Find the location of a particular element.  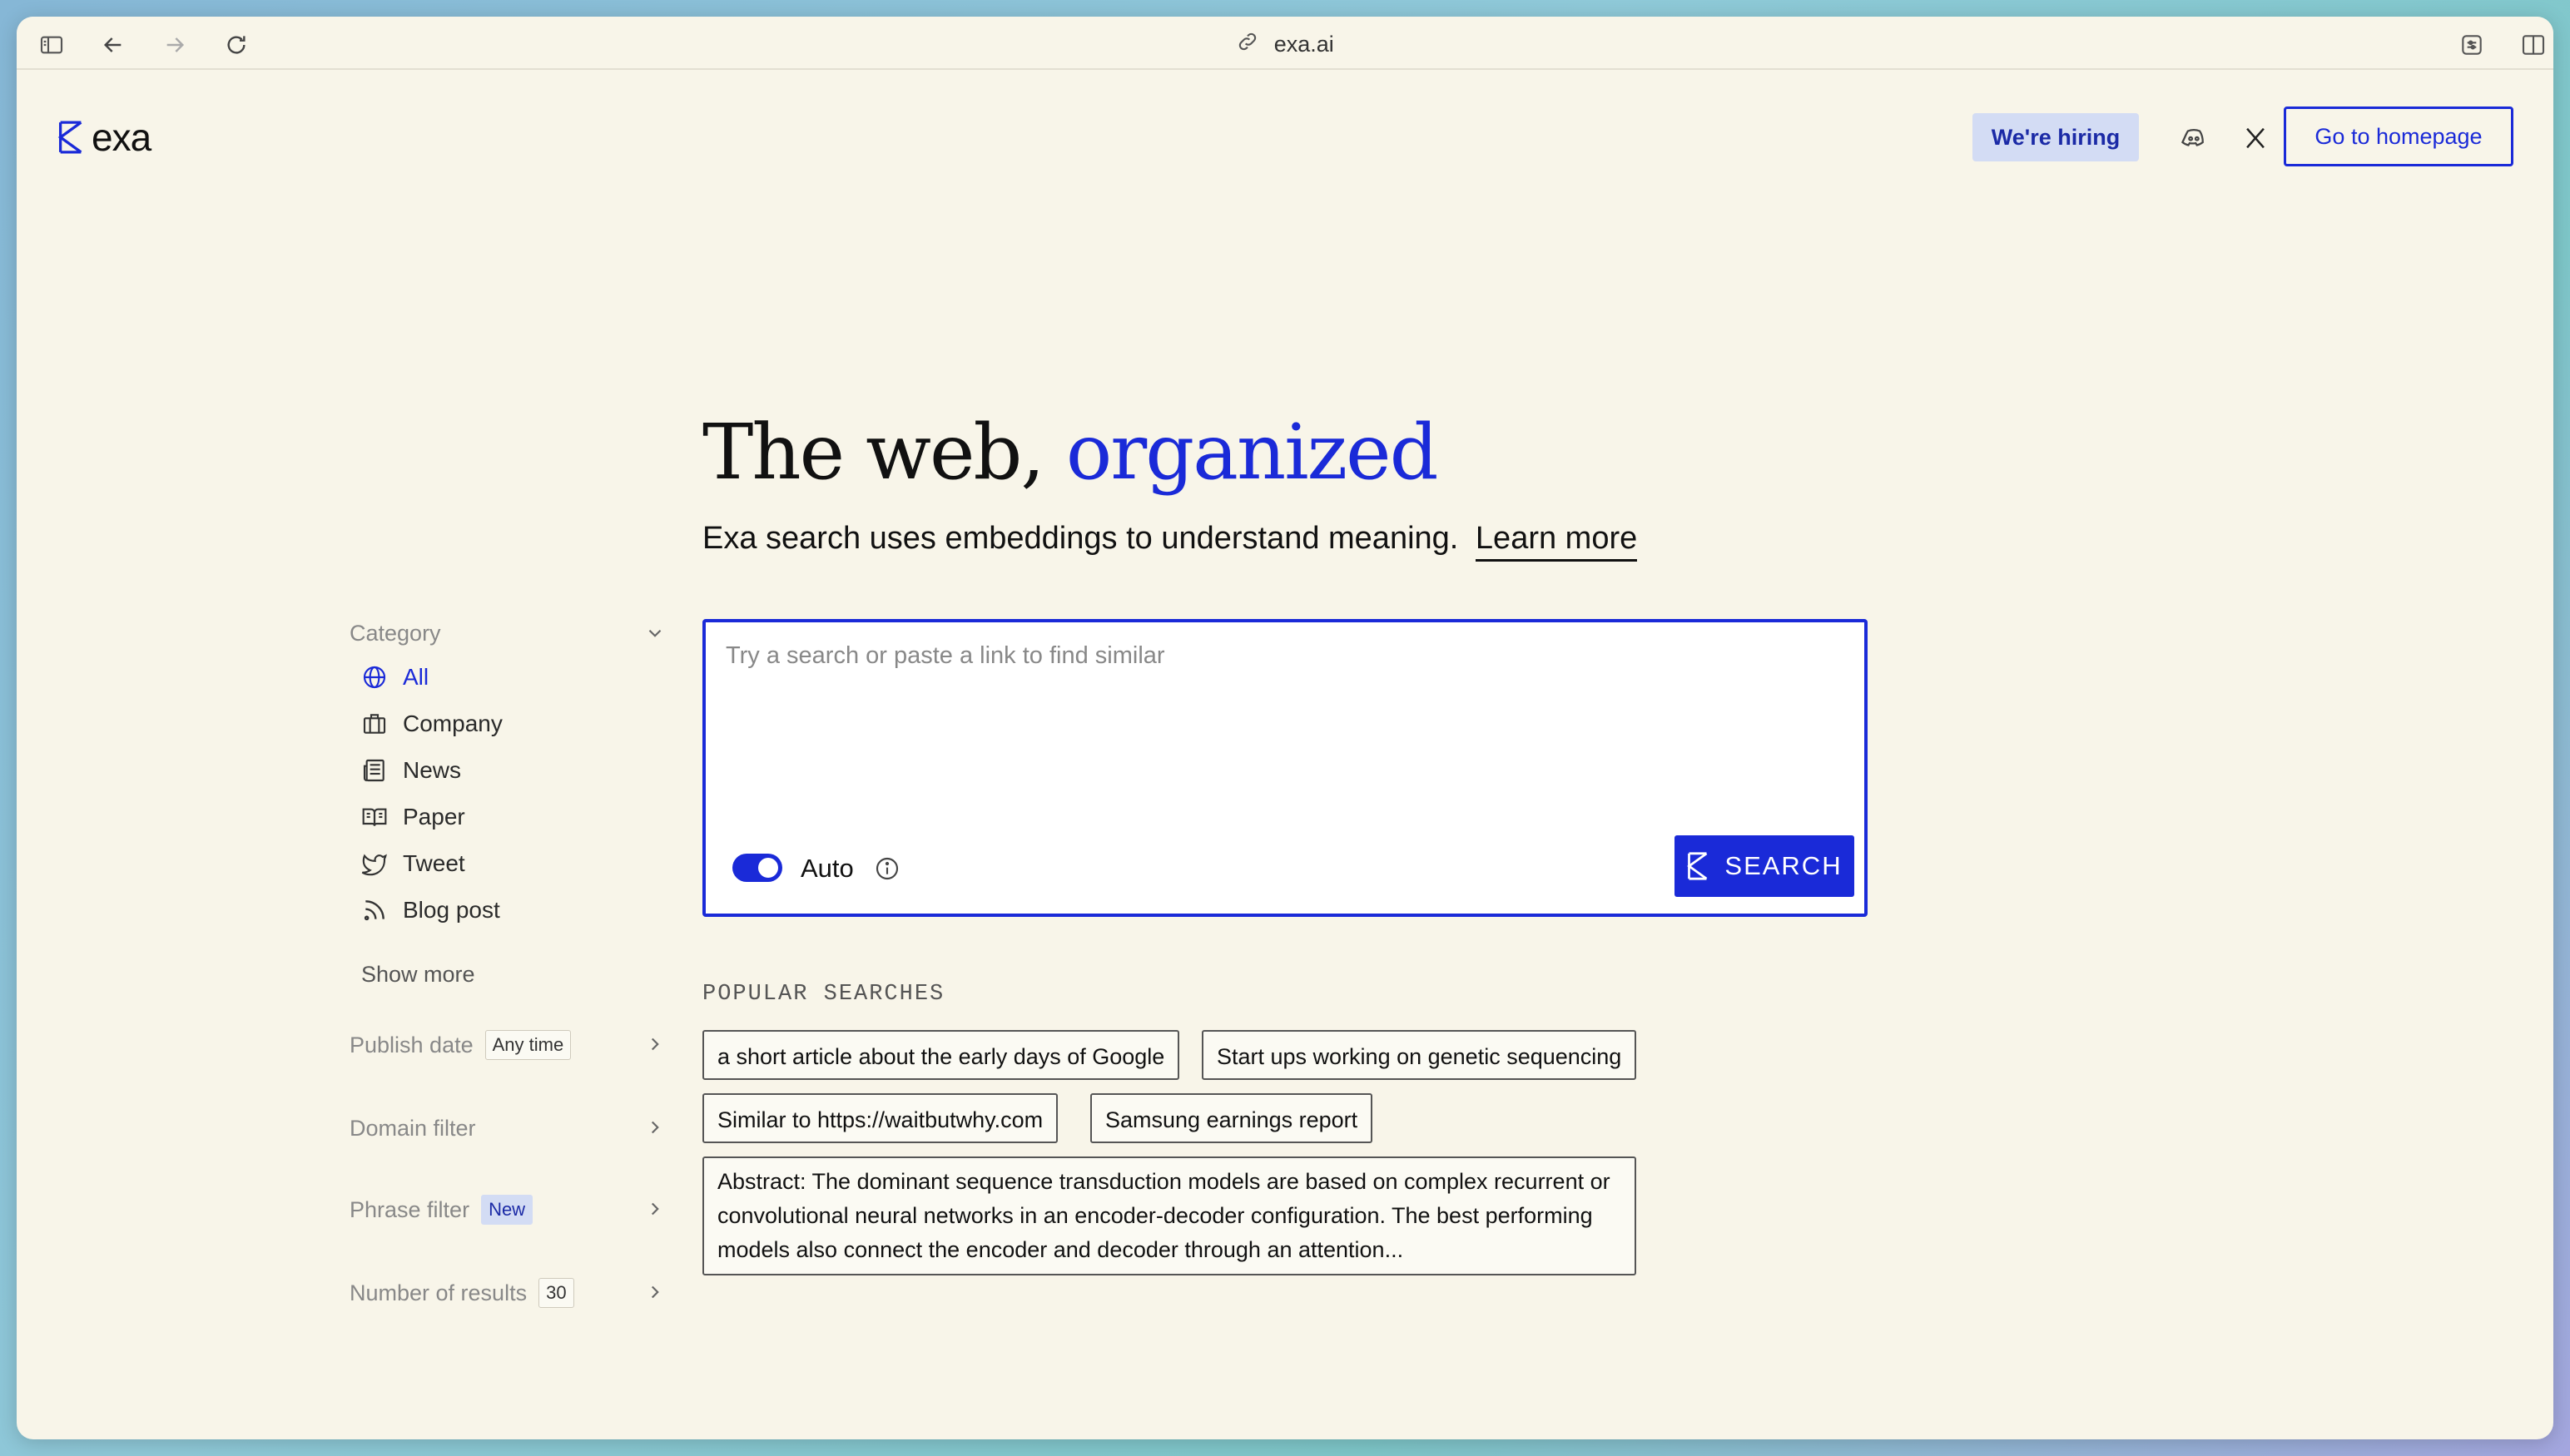

phrase-filter-label: Phrase filter is located at coordinates (410, 1209).